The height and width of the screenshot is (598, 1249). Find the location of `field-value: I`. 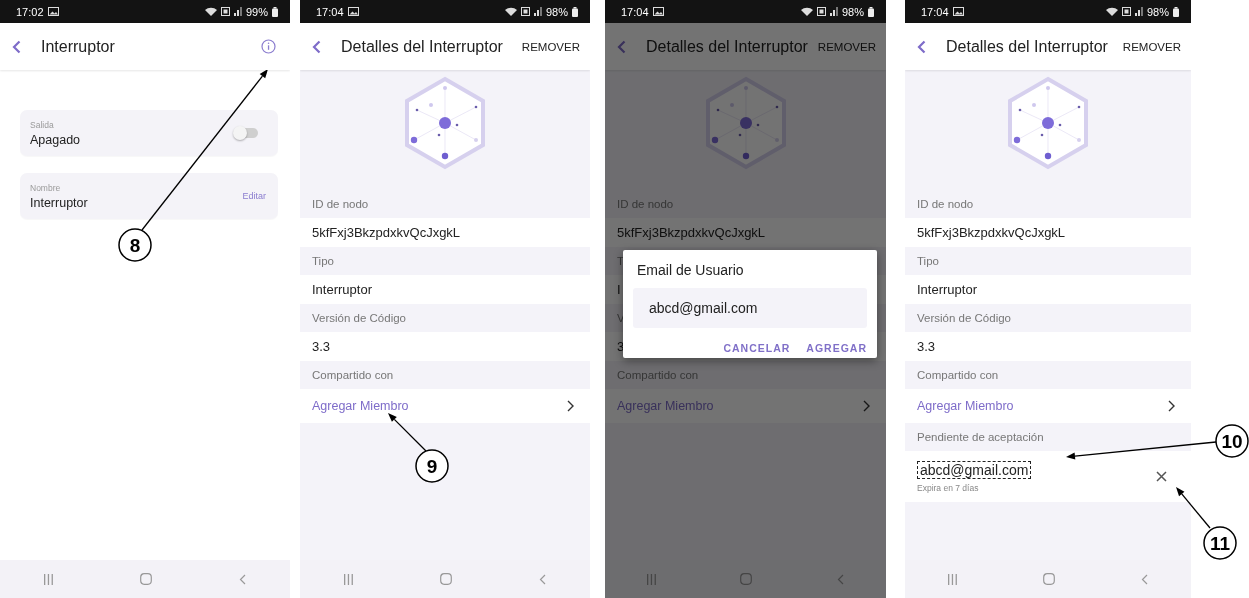

field-value: I is located at coordinates (619, 289).